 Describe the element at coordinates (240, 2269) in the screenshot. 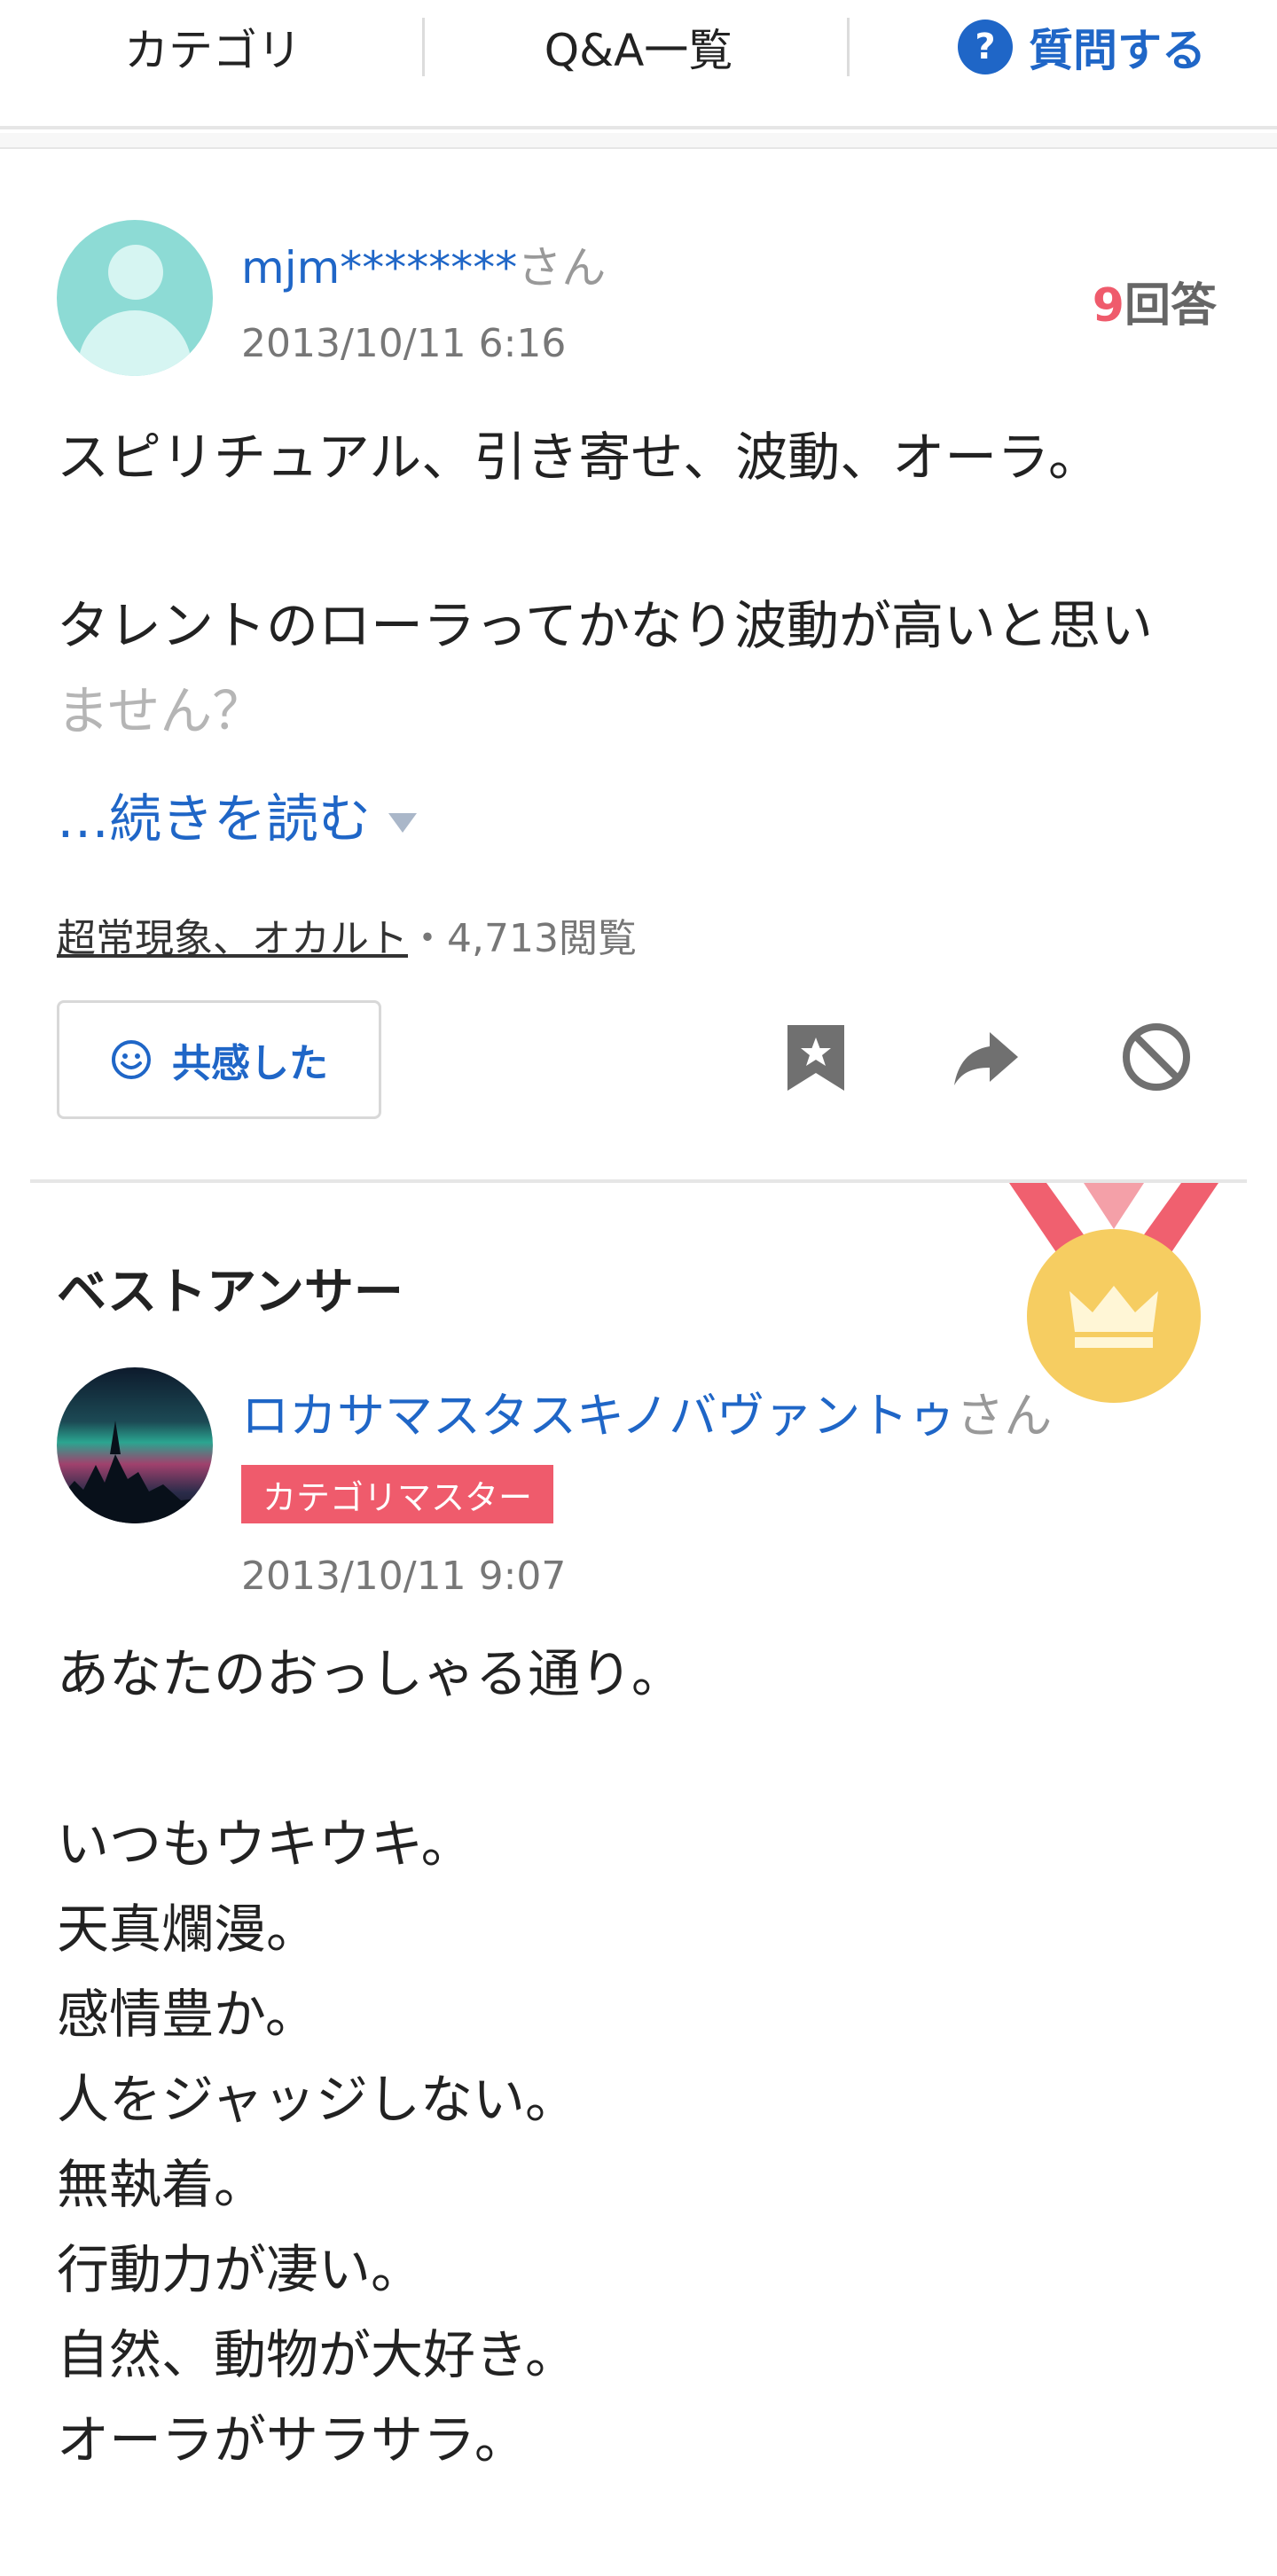

I see `answer-text-line: 行動力が凄い。` at that location.